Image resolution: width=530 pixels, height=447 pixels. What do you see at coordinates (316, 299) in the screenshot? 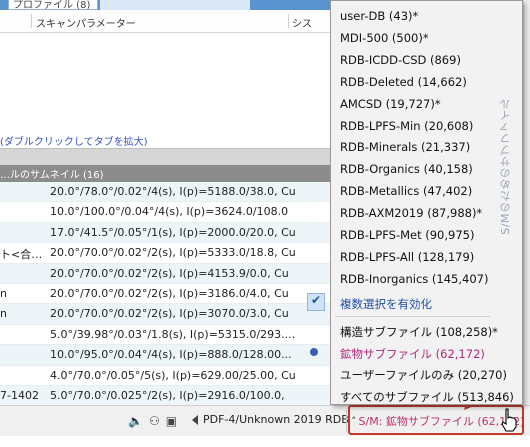
I see `checkmark-icon: ✔` at bounding box center [316, 299].